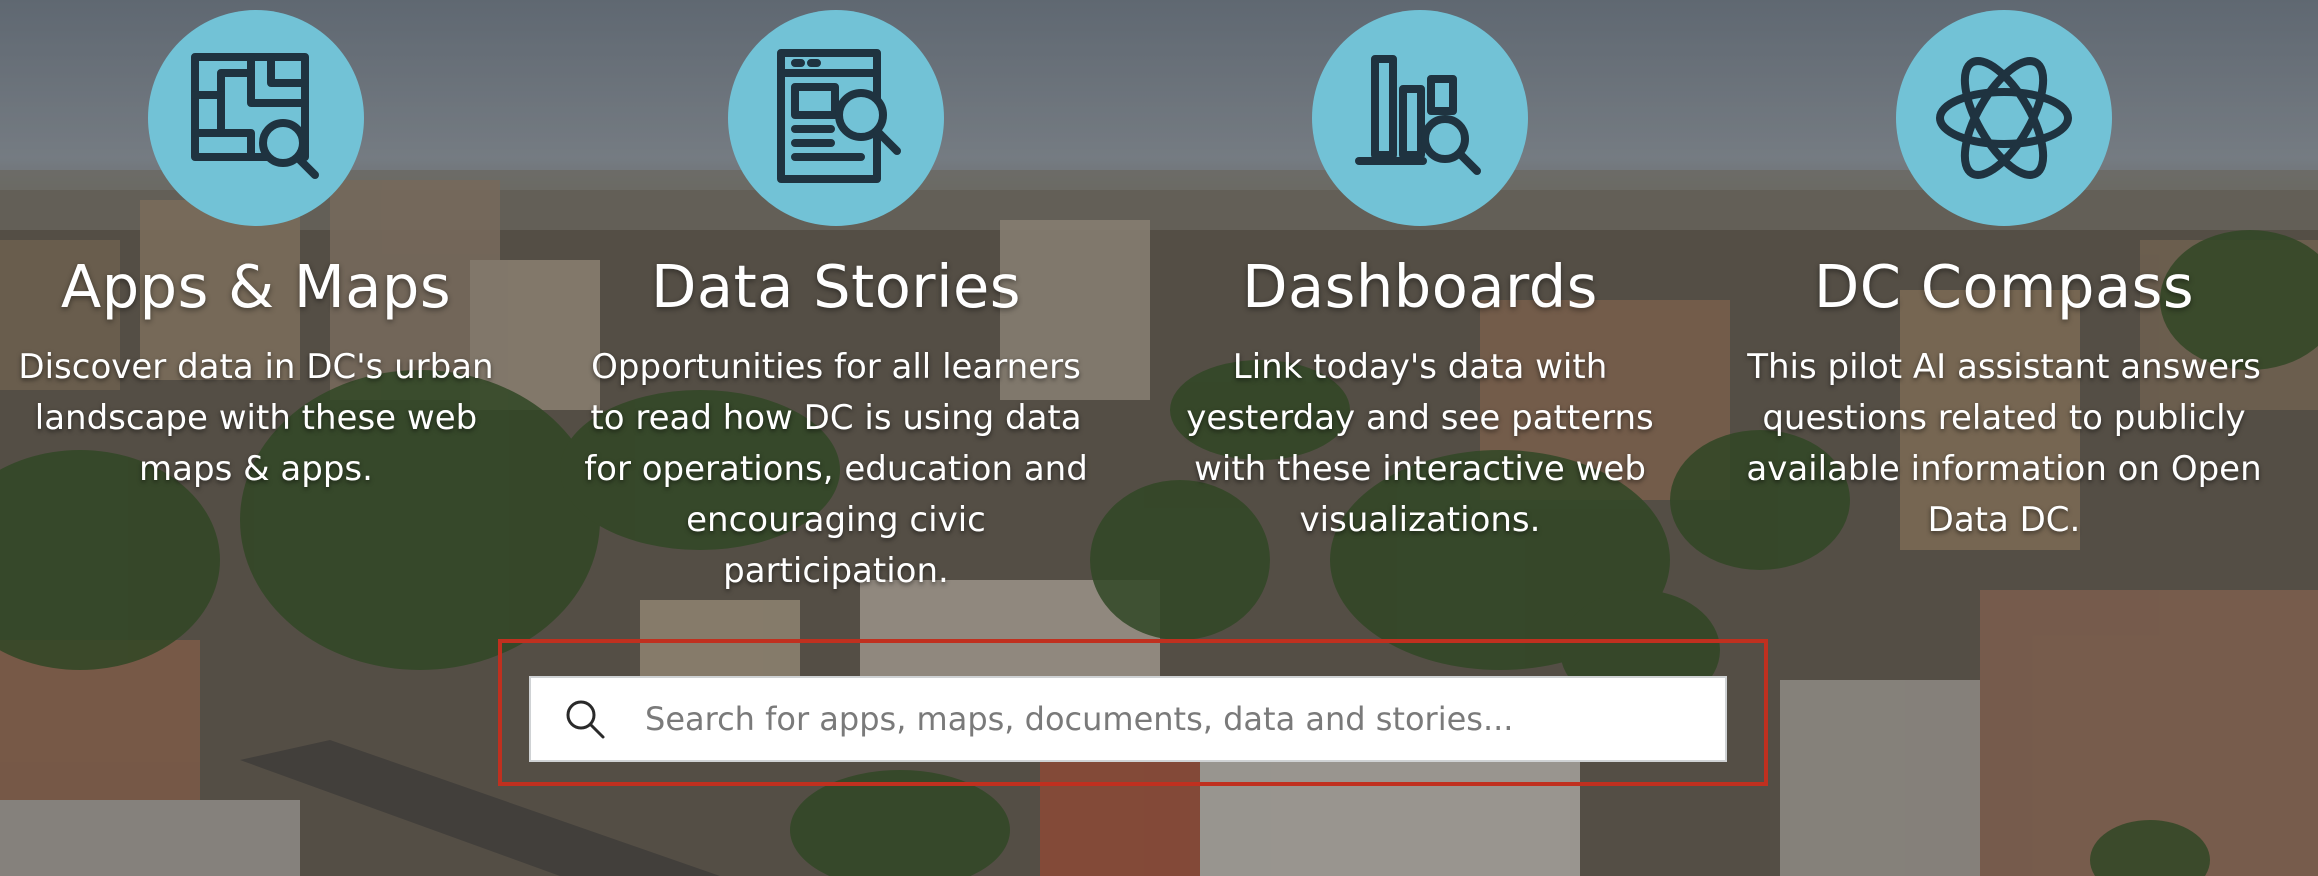 The image size is (2318, 876). Describe the element at coordinates (585, 719) in the screenshot. I see `search-icon` at that location.